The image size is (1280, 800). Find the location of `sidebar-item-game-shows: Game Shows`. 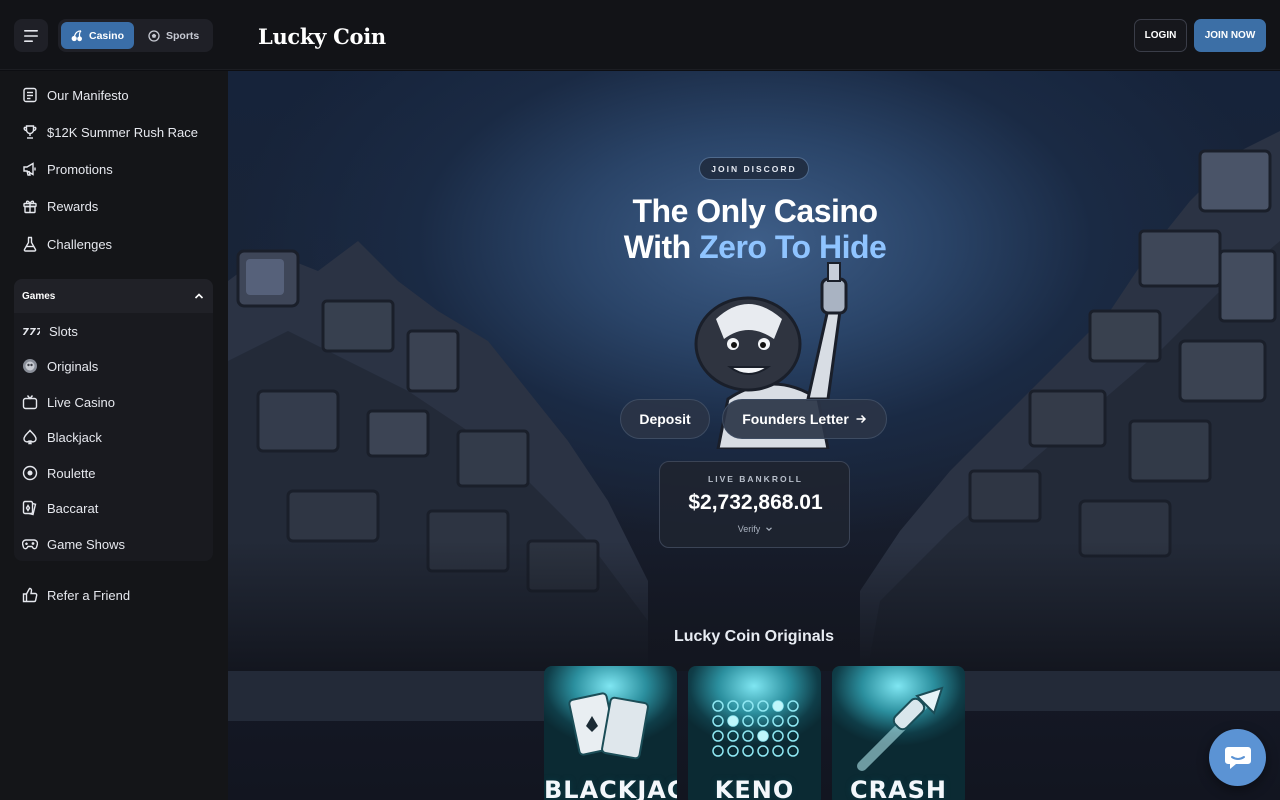

sidebar-item-game-shows: Game Shows is located at coordinates (114, 544).